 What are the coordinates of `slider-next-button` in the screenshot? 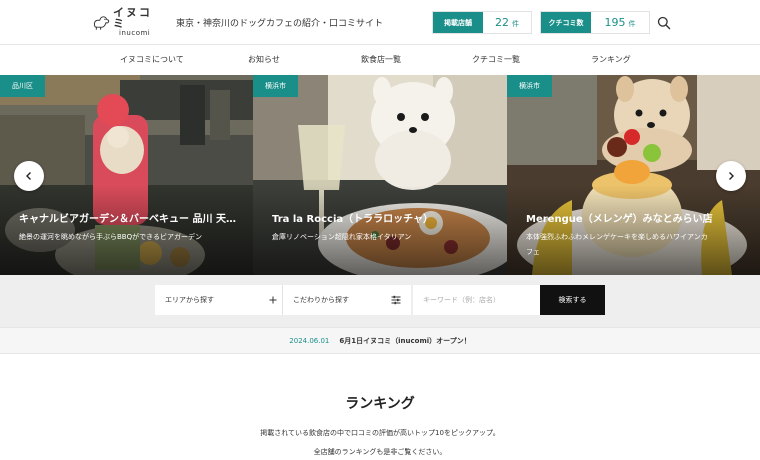 It's located at (731, 176).